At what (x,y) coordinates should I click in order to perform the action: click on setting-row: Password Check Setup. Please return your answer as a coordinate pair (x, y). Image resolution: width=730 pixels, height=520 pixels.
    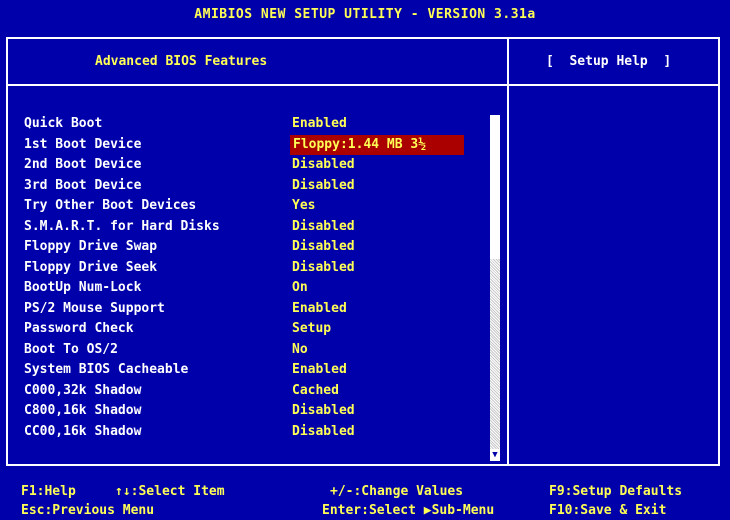
    Looking at the image, I should click on (259, 329).